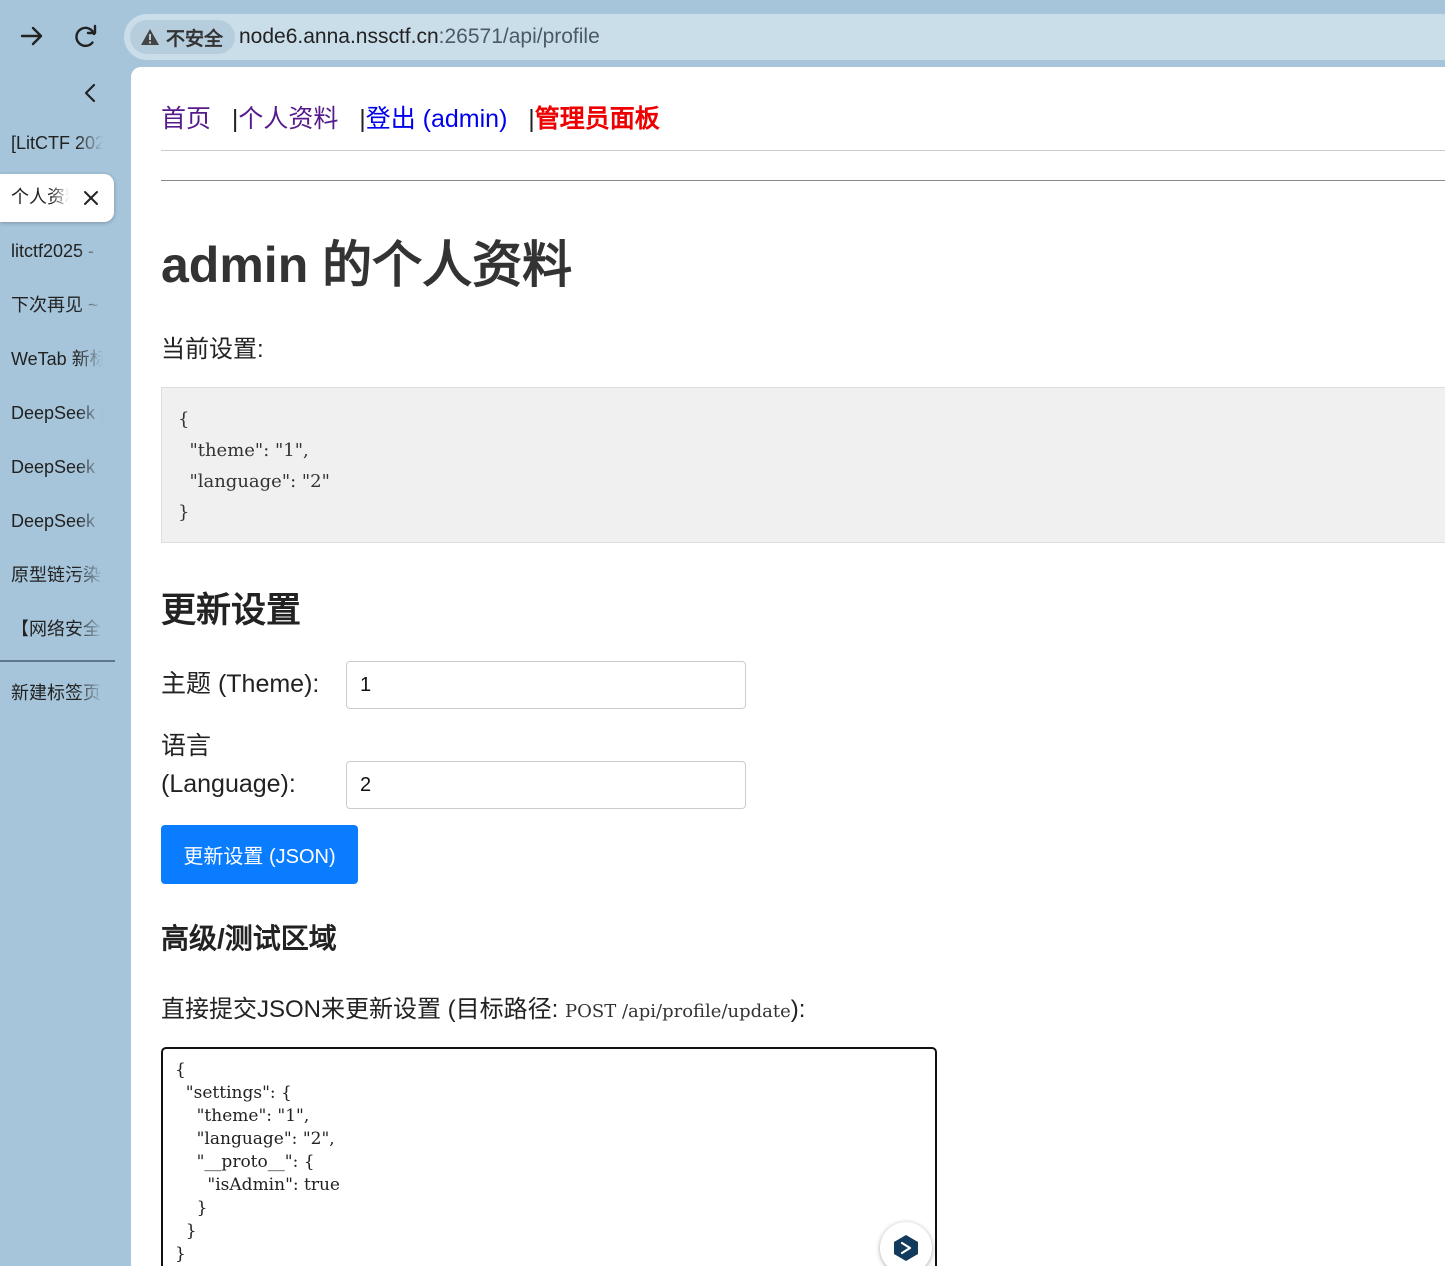  I want to click on security-chip: 不安全, so click(183, 37).